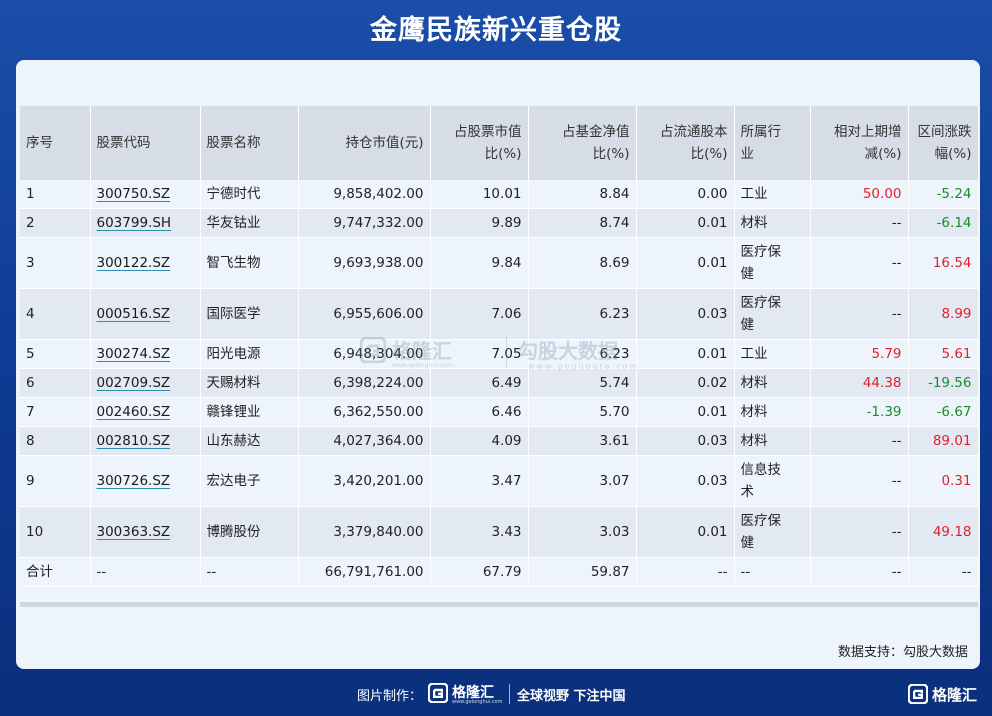 Image resolution: width=992 pixels, height=716 pixels. What do you see at coordinates (364, 441) in the screenshot?
I see `cell-value: 4,027,364.00` at bounding box center [364, 441].